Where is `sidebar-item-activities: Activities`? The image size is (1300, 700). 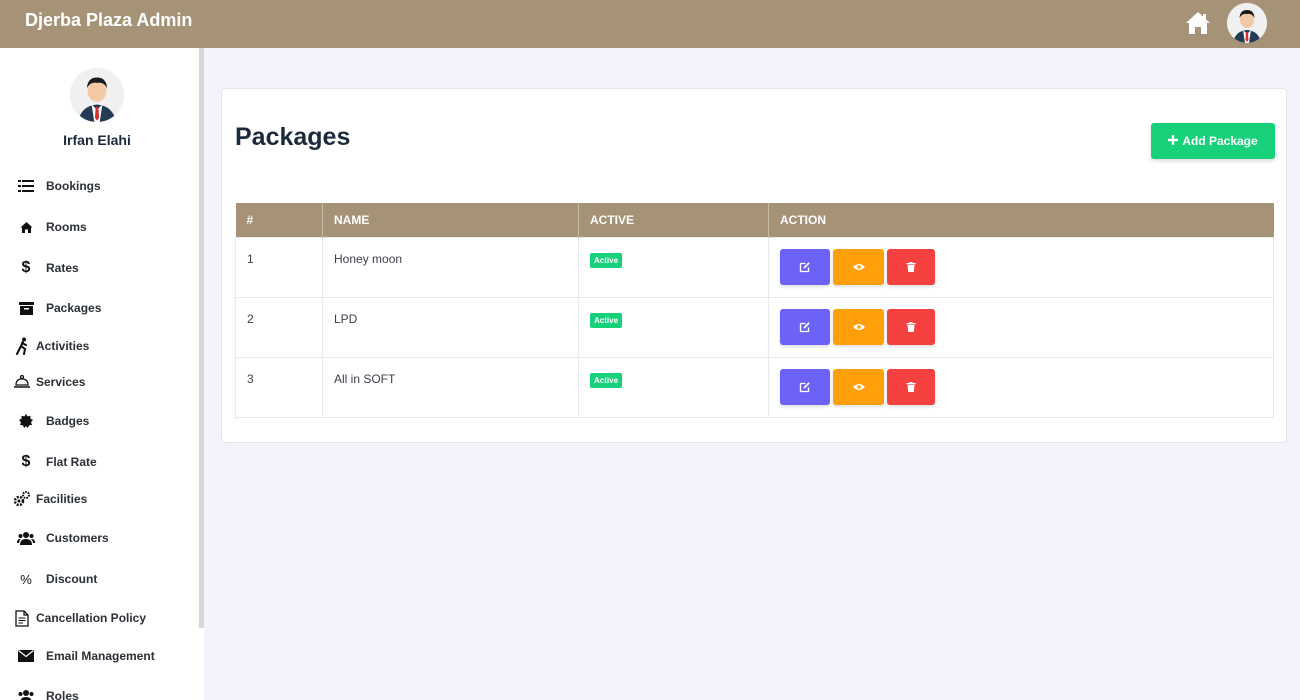 sidebar-item-activities: Activities is located at coordinates (98, 347).